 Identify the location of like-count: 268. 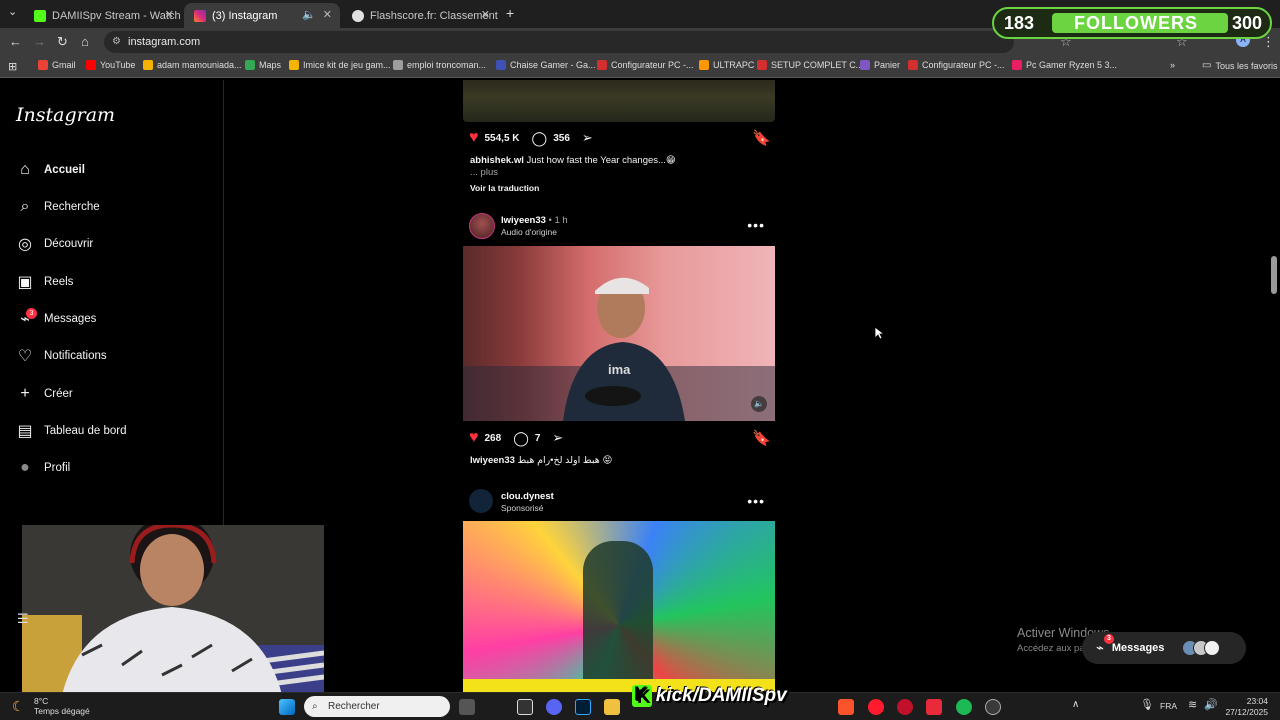
(493, 438).